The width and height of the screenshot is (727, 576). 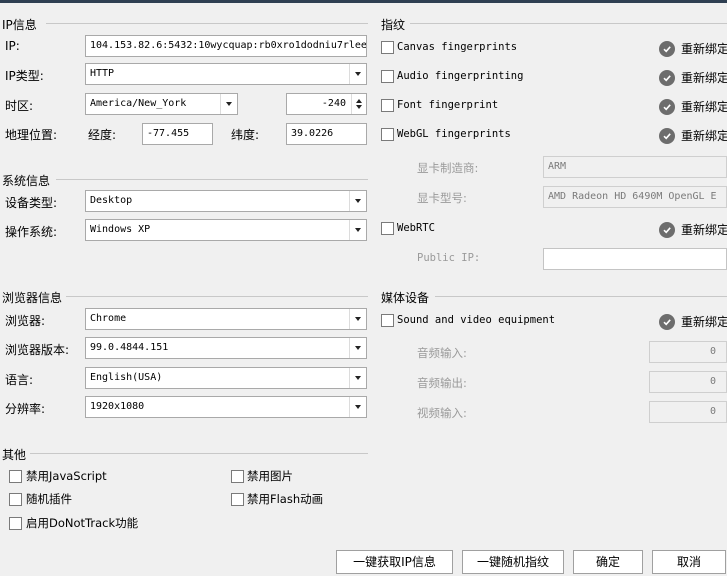 What do you see at coordinates (333, 103) in the screenshot?
I see `timezone-offset-value: -240` at bounding box center [333, 103].